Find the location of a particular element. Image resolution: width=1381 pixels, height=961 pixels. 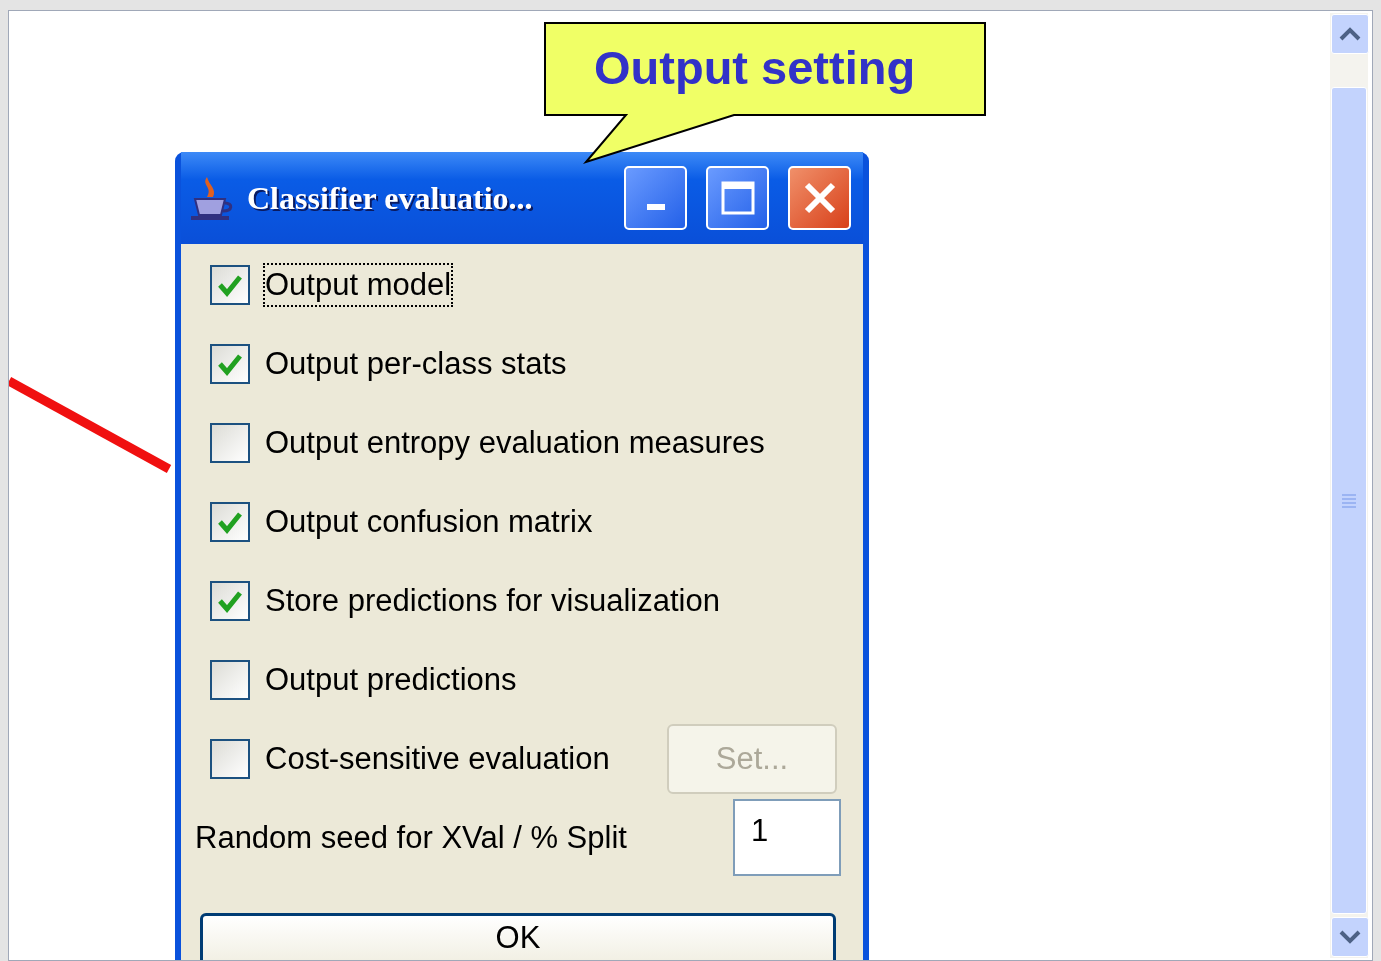

chevron-down-icon is located at coordinates (1350, 937).